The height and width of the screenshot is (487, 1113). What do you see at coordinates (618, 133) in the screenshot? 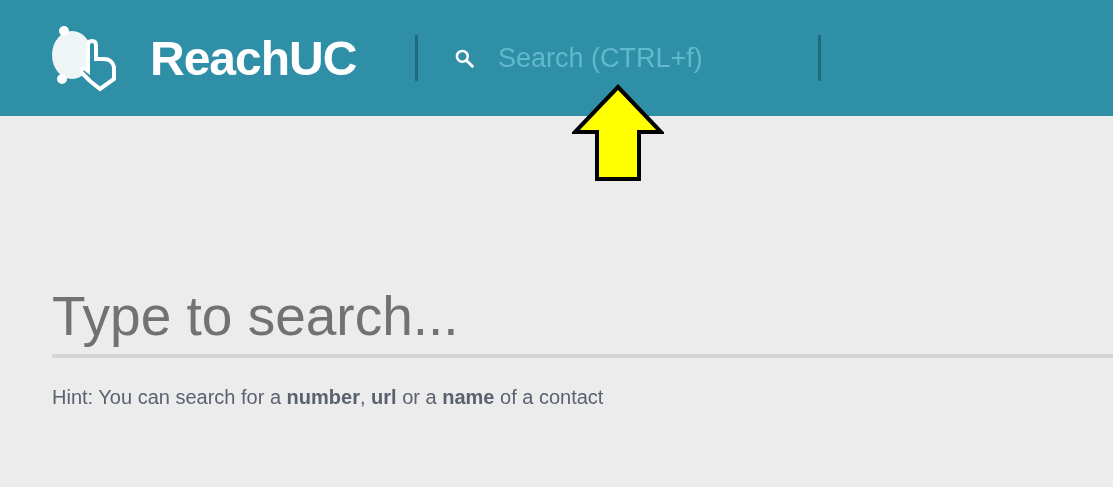
I see `arrow-icon` at bounding box center [618, 133].